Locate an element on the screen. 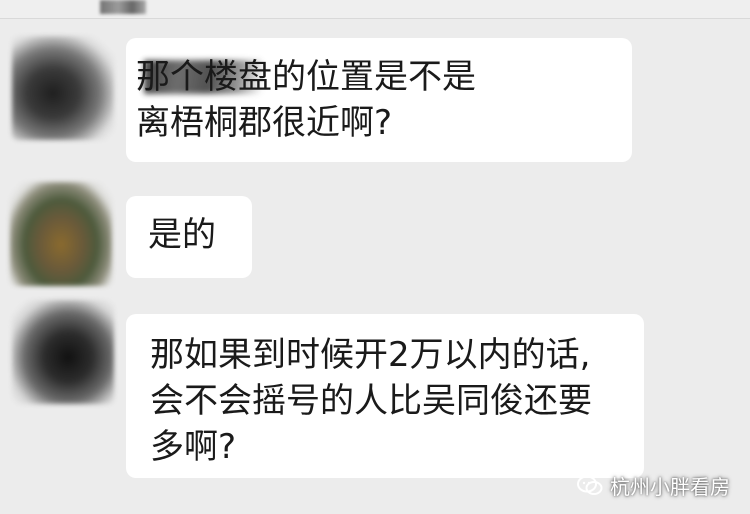  watermark: 杭州小胖看房 is located at coordinates (653, 485).